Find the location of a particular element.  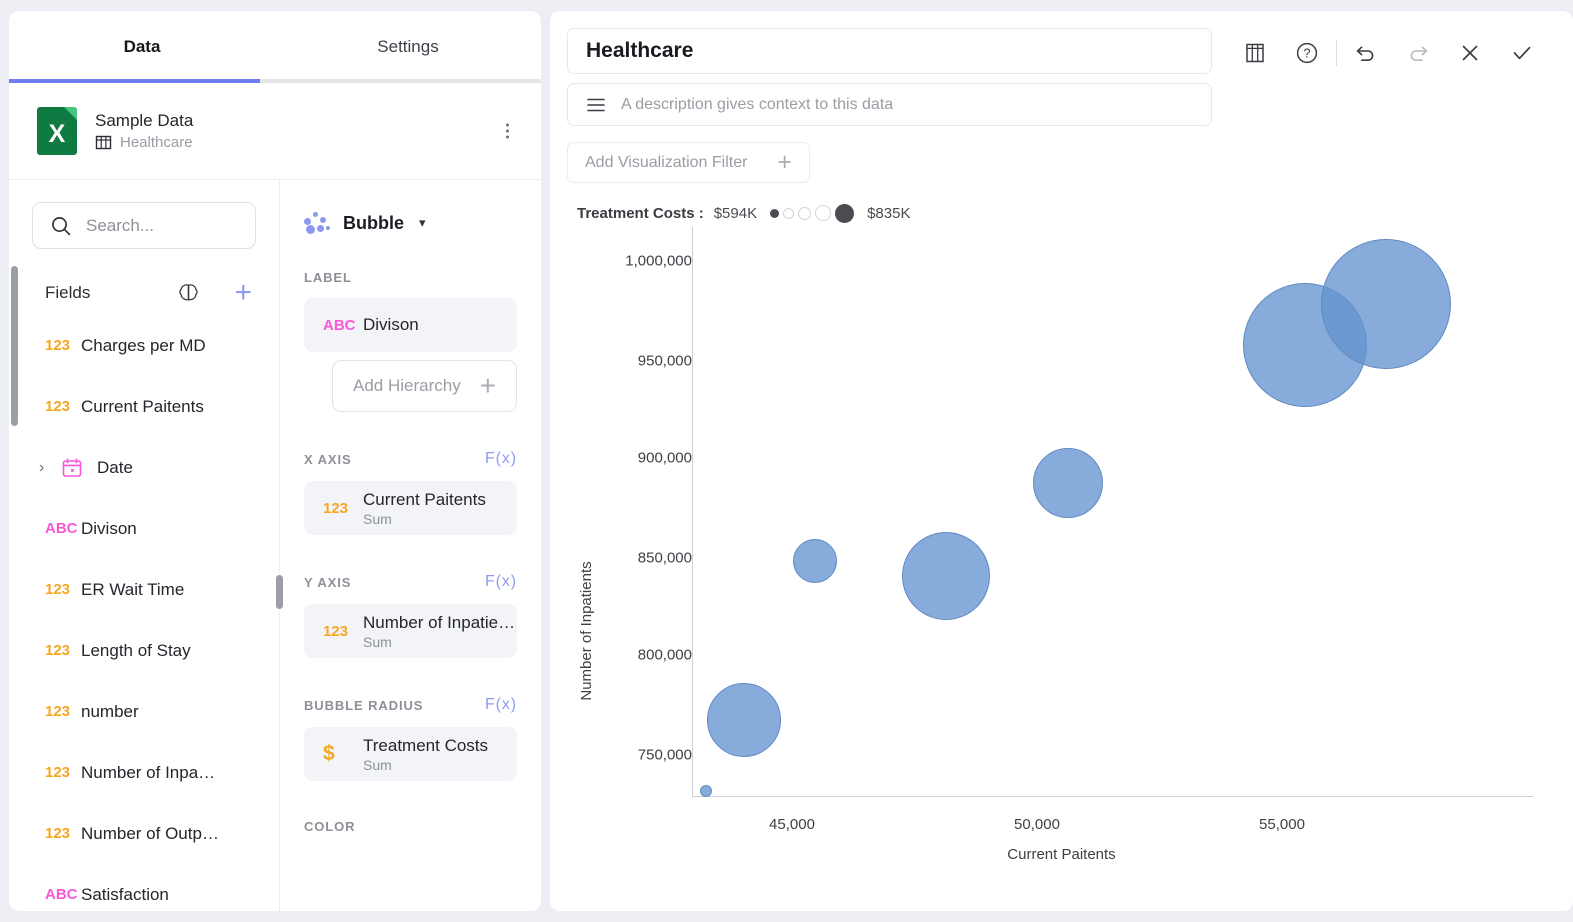

data-source-row: X Sample Data Healthcare is located at coordinates (275, 131).